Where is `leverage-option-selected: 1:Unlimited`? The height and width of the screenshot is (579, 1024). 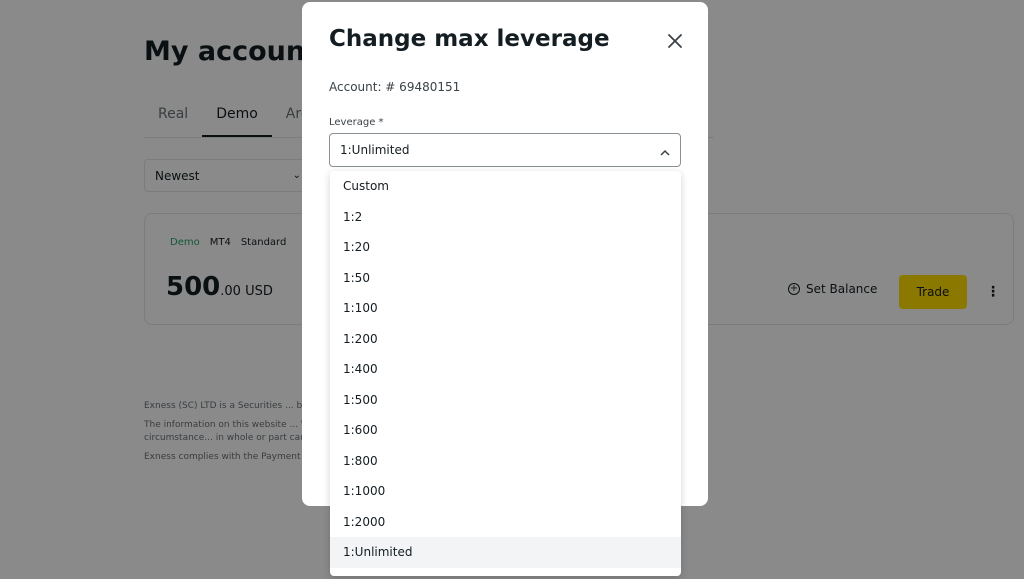
leverage-option-selected: 1:Unlimited is located at coordinates (505, 552).